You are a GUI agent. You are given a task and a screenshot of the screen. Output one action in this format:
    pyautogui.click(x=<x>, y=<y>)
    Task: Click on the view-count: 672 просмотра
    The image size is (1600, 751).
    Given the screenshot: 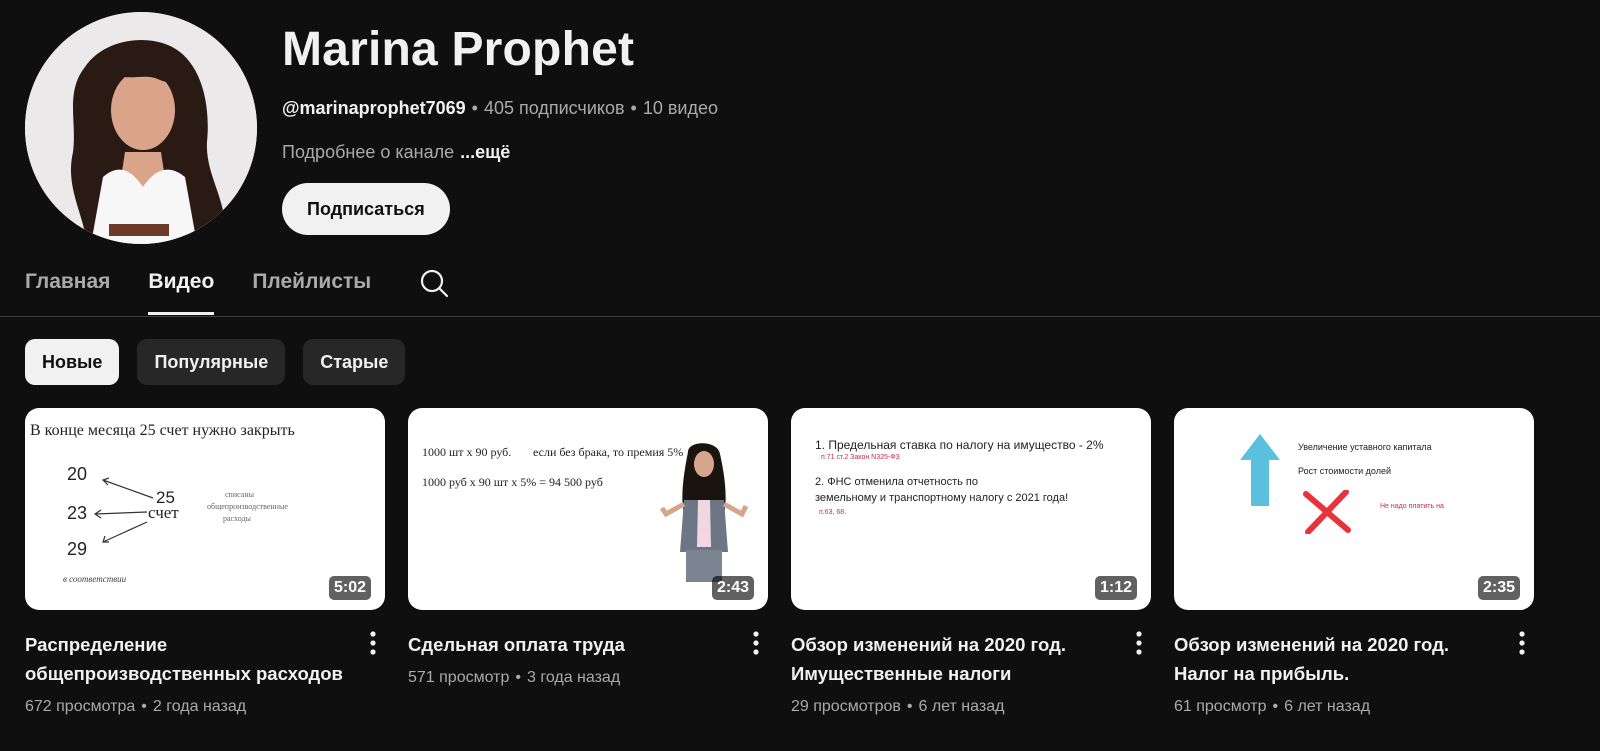 What is the action you would take?
    pyautogui.click(x=80, y=706)
    